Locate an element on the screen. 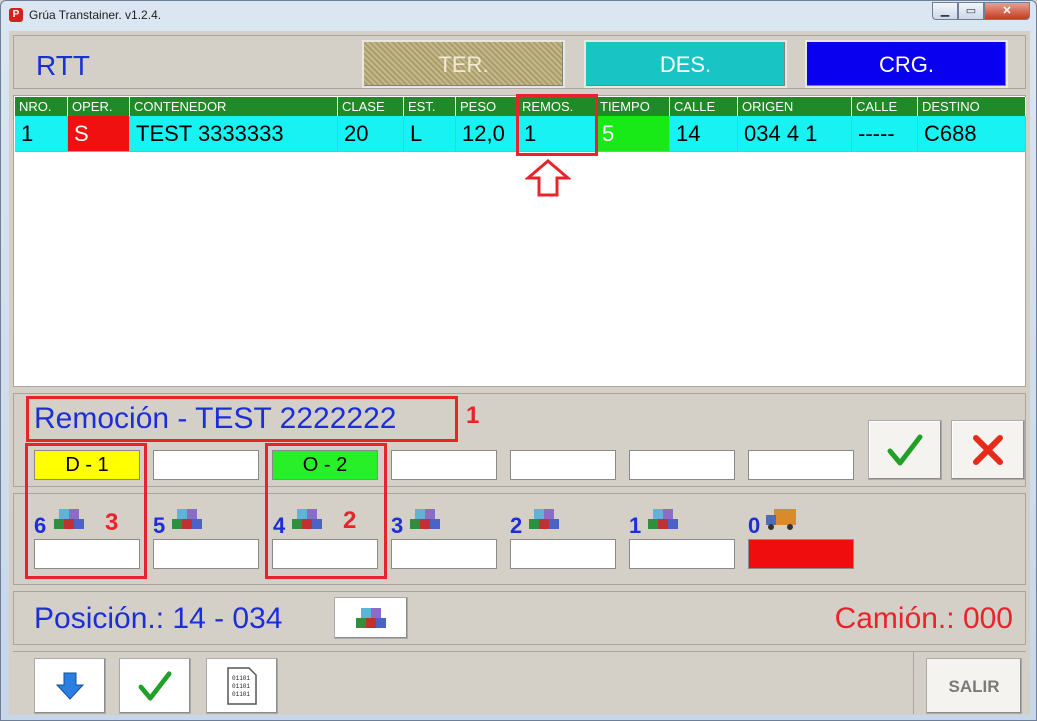 The width and height of the screenshot is (1037, 721). col-header-nro: NRO. is located at coordinates (41, 106).